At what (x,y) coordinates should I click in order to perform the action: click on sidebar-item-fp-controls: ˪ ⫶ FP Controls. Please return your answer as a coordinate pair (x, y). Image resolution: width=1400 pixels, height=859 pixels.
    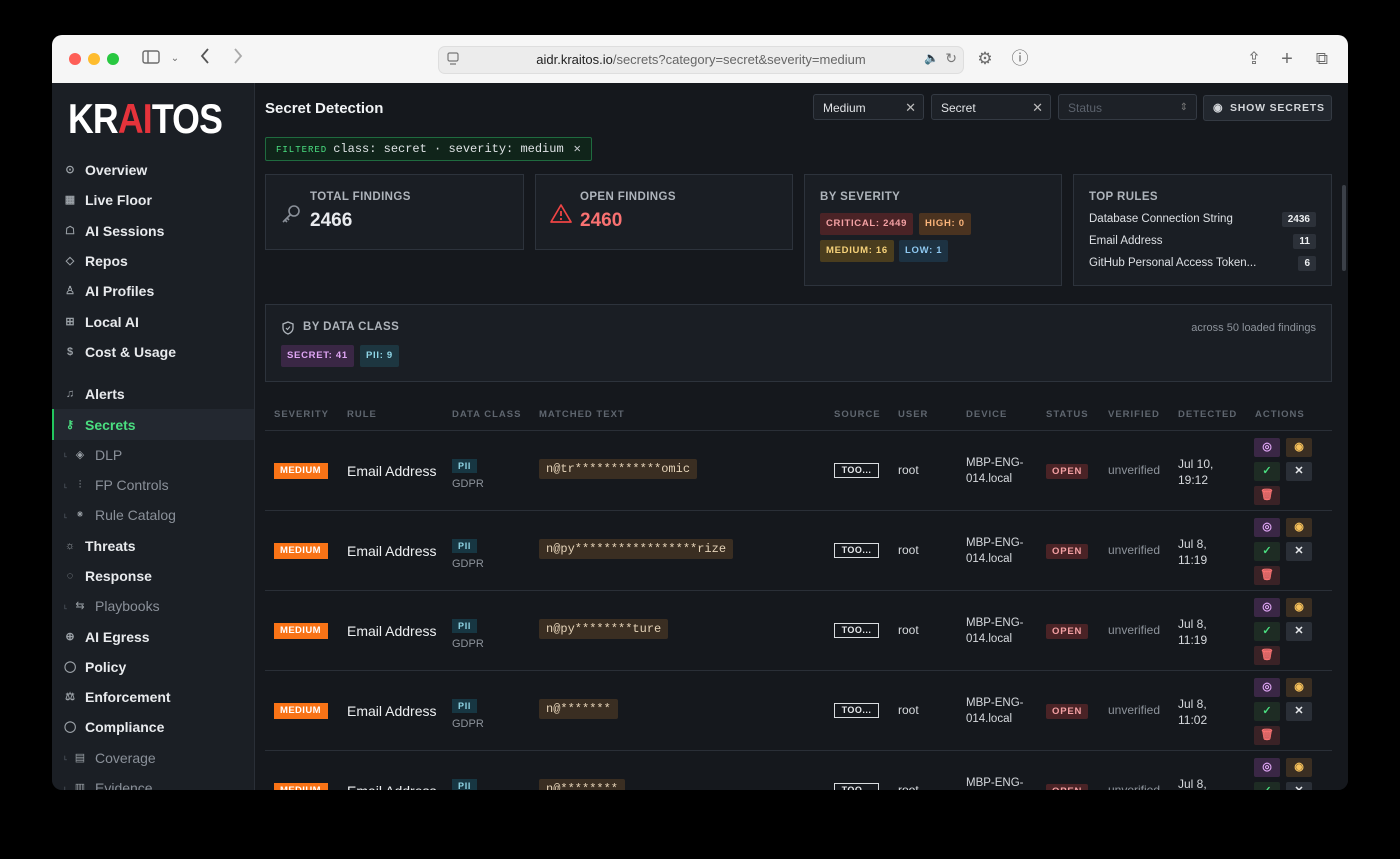
    Looking at the image, I should click on (153, 485).